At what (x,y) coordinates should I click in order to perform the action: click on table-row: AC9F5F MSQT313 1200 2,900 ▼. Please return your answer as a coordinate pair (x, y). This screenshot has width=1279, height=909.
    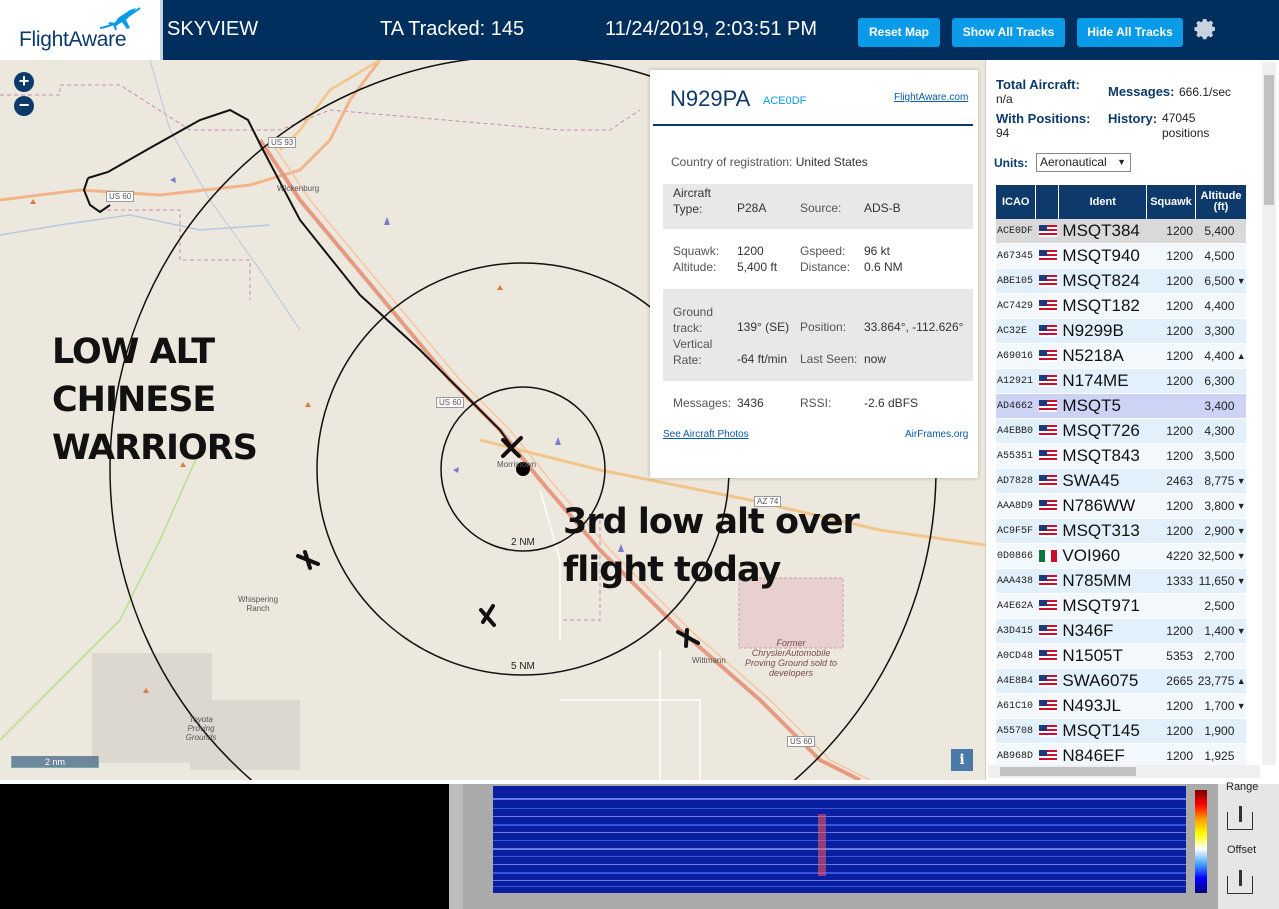
    Looking at the image, I should click on (1121, 531).